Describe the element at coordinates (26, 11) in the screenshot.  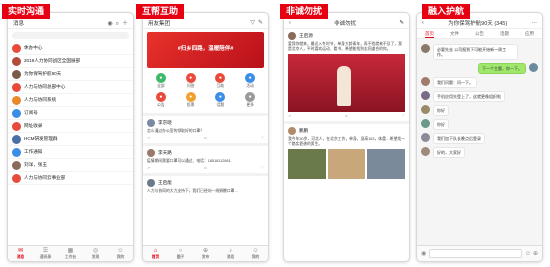
I see `panel-tag-chat: 实时沟通` at that location.